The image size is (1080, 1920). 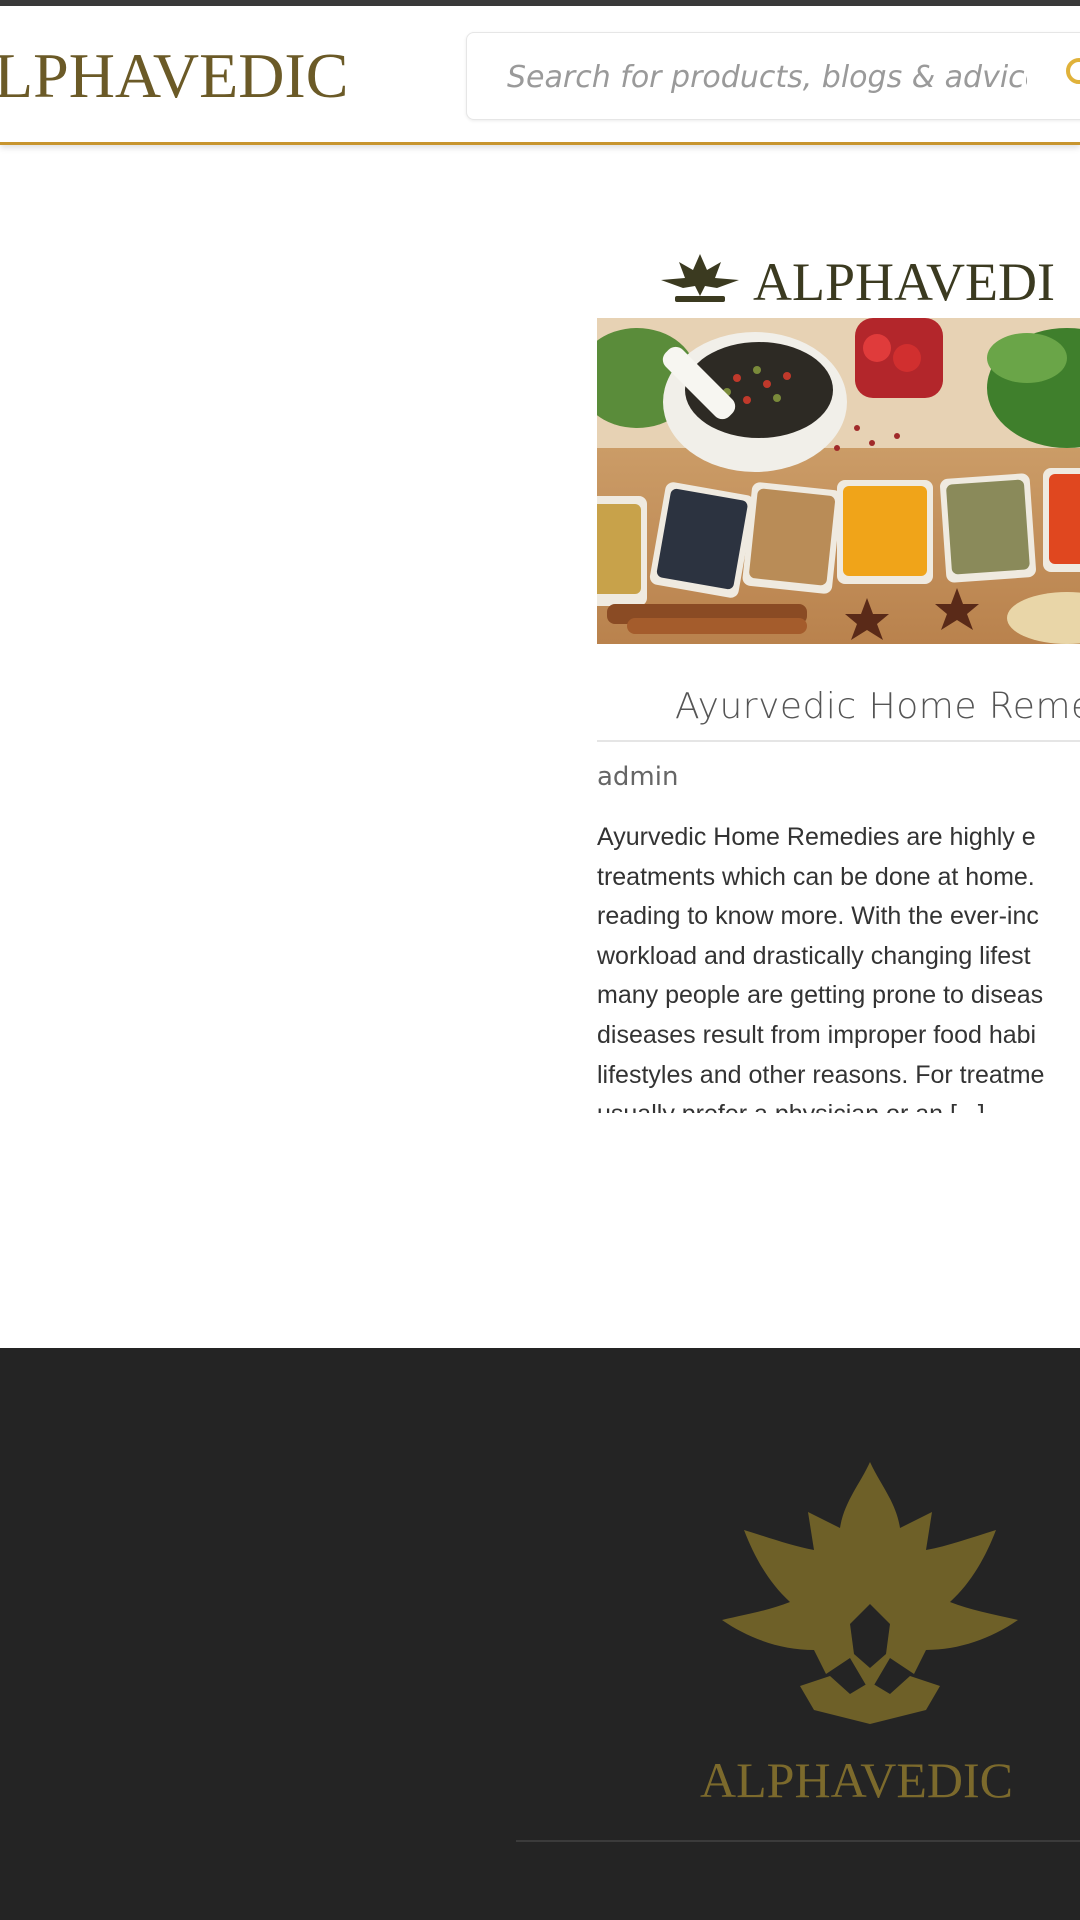 I want to click on post-featured-image, so click(x=838, y=481).